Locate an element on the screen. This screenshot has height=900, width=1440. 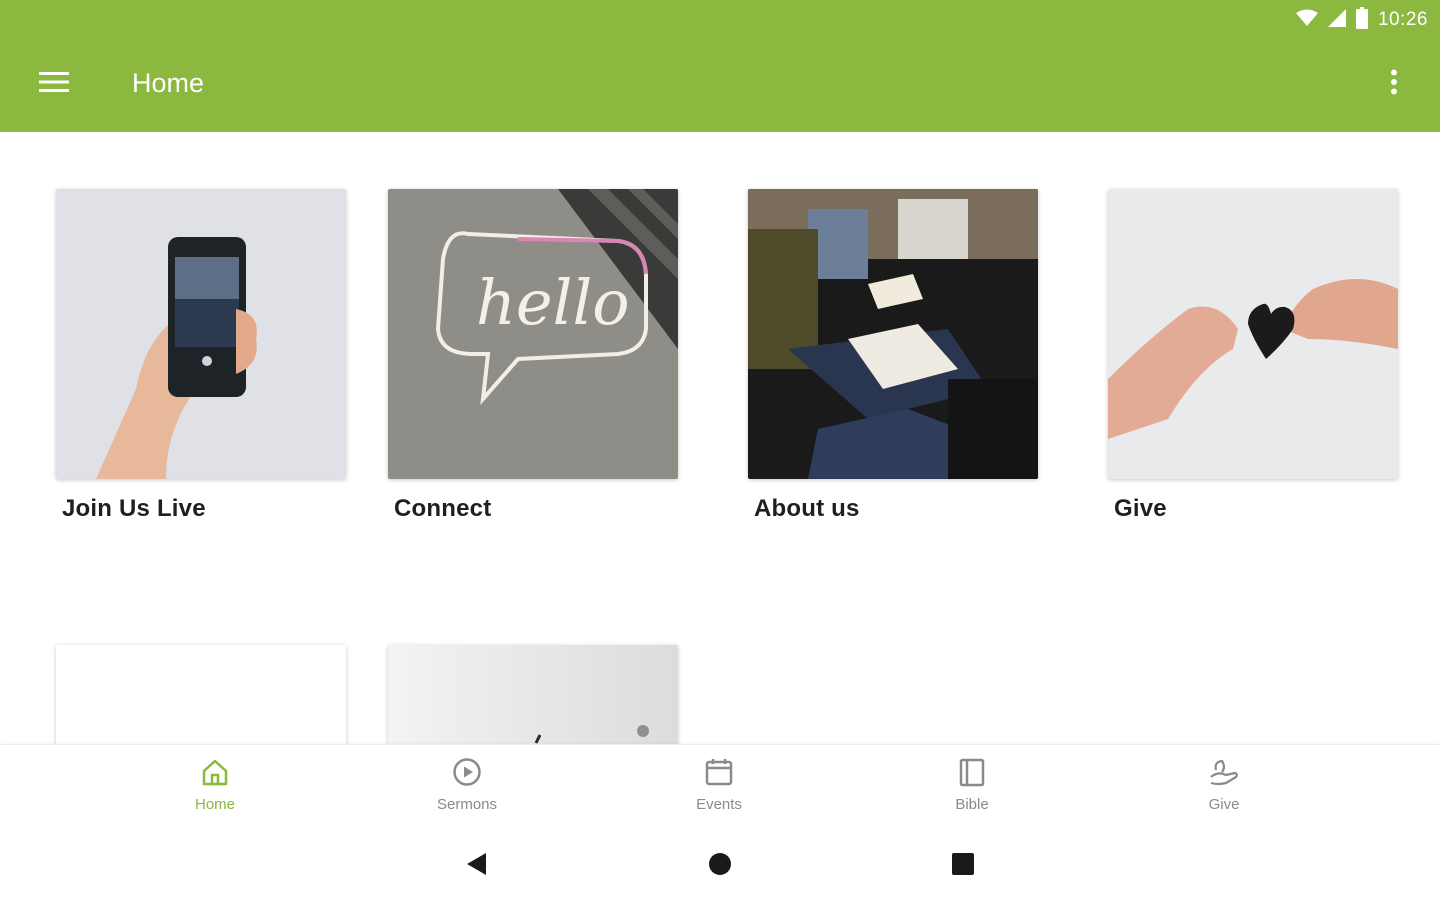
system-back-button is located at coordinates (476, 866).